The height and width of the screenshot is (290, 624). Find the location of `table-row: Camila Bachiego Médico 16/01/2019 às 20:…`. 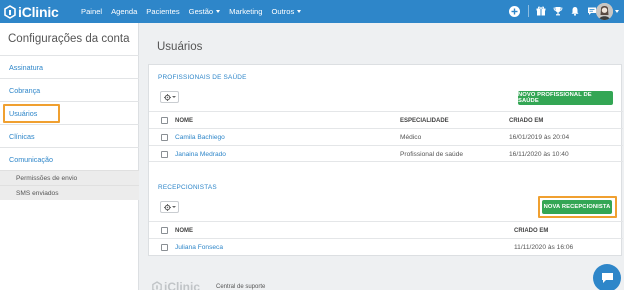

table-row: Camila Bachiego Médico 16/01/2019 às 20:… is located at coordinates (386, 136).